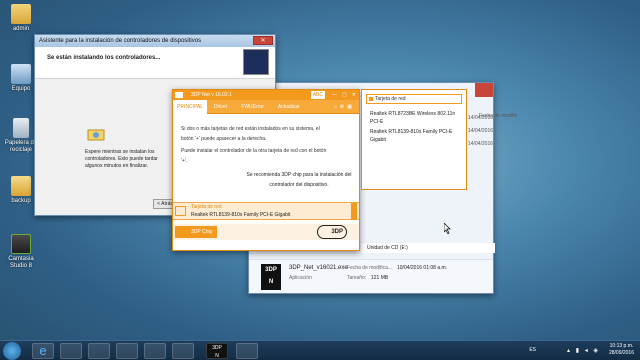 The width and height of the screenshot is (640, 360). Describe the element at coordinates (266, 232) in the screenshot. I see `chip-bar: 3DP Chip 3DP` at that location.